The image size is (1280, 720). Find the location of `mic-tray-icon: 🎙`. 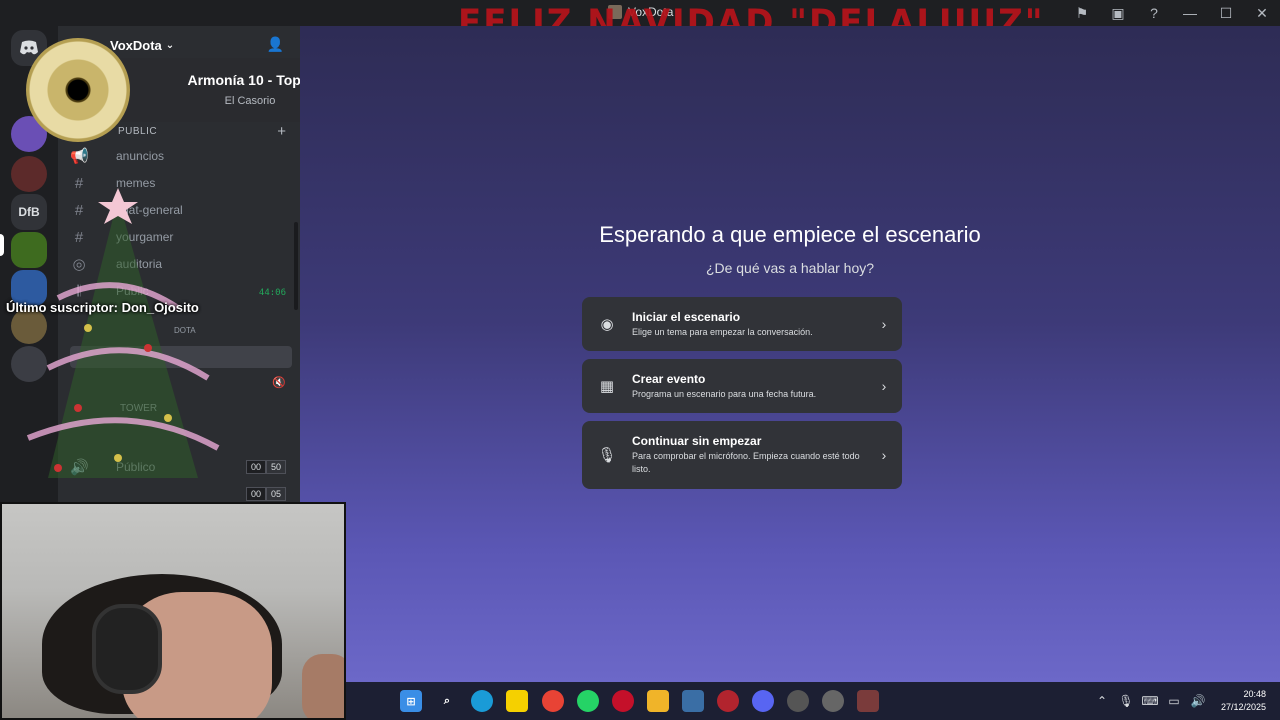

mic-tray-icon: 🎙 is located at coordinates (1126, 701).